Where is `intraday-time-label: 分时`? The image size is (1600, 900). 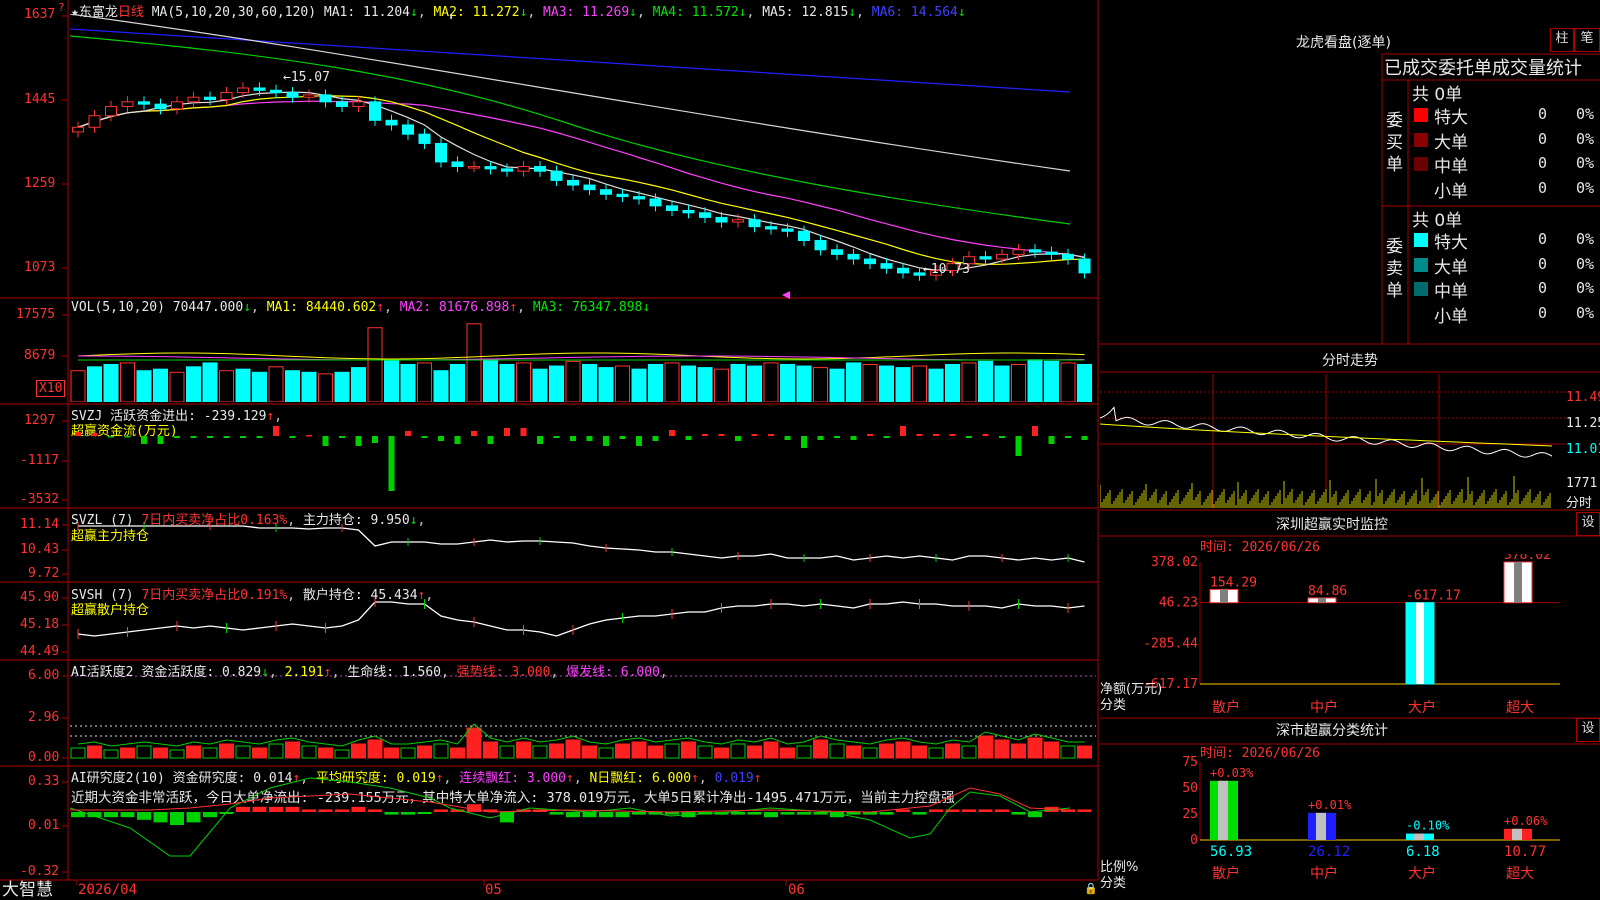
intraday-time-label: 分时 is located at coordinates (1579, 503).